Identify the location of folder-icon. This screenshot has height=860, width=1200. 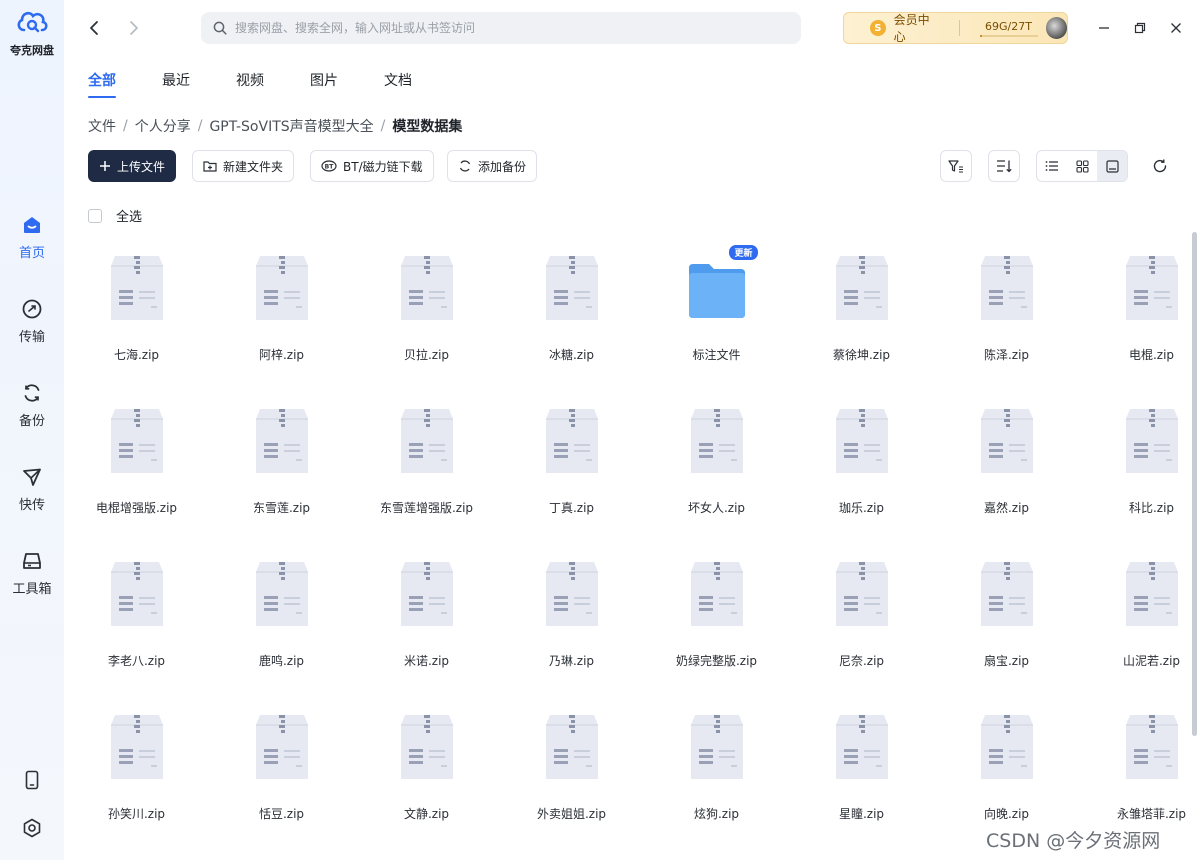
(716, 291).